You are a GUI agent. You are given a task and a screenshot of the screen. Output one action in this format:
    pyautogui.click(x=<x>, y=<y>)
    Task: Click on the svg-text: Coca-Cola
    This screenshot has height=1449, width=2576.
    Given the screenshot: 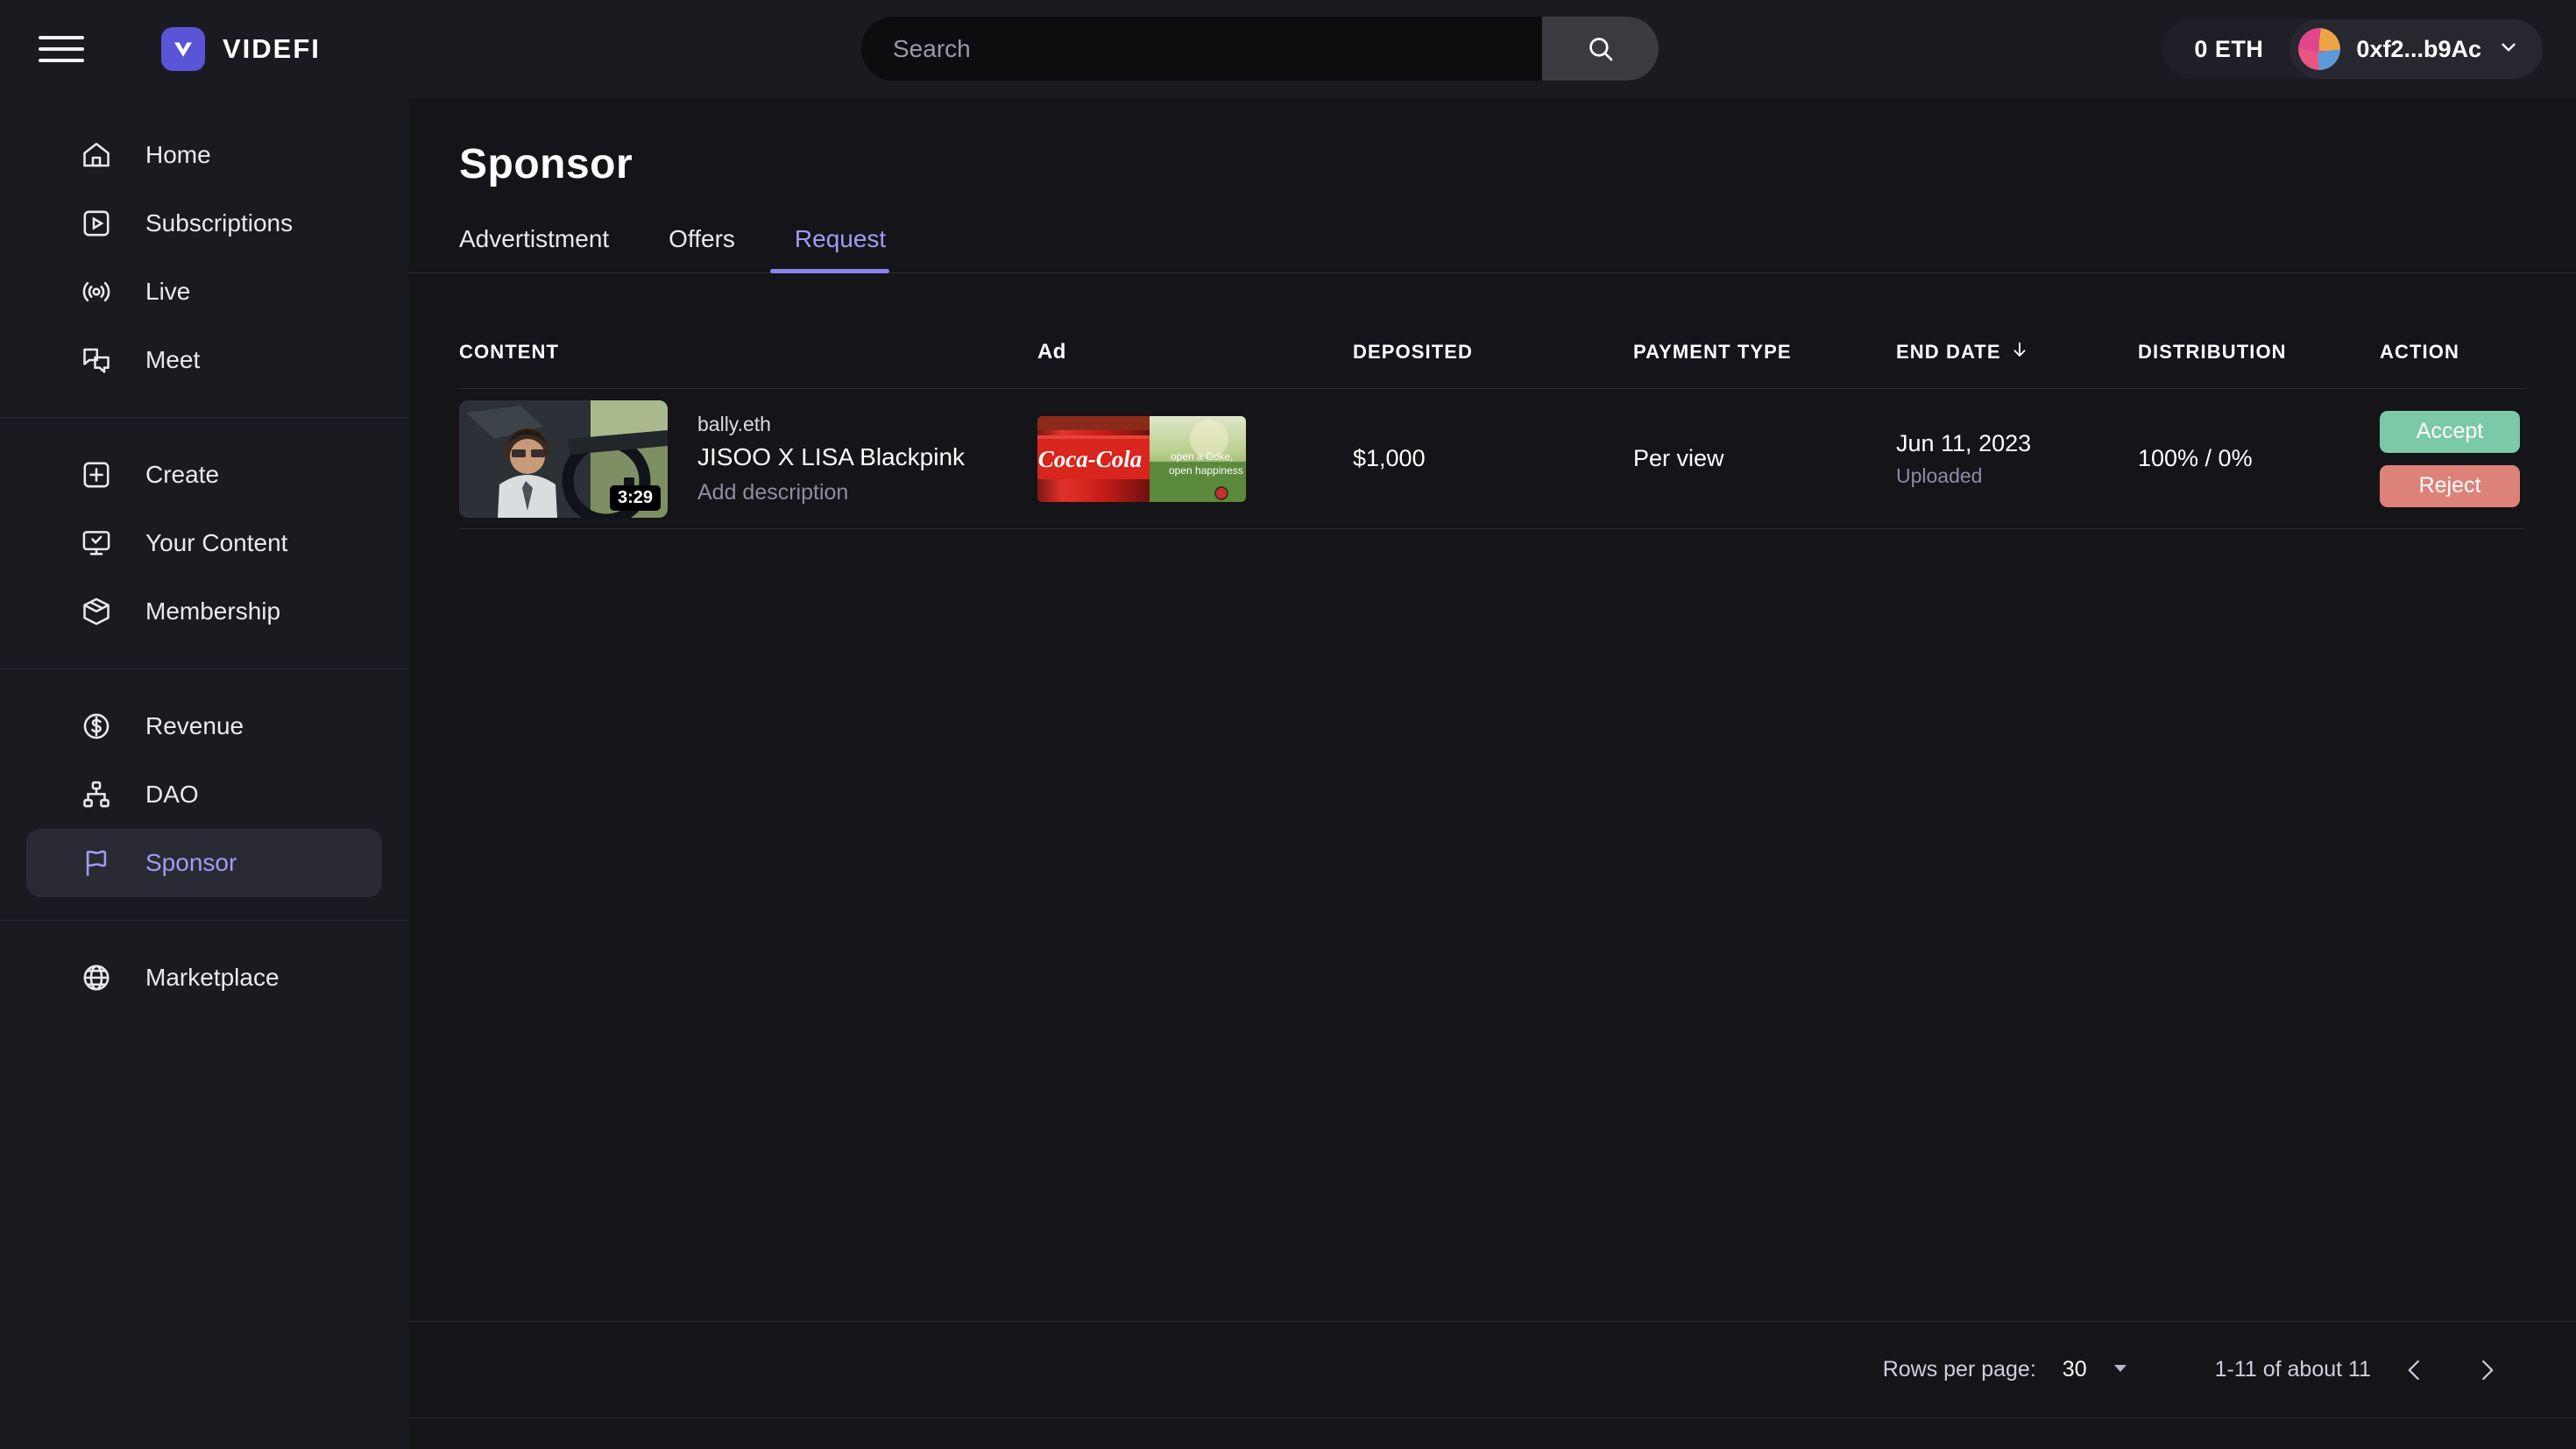 What is the action you would take?
    pyautogui.click(x=1090, y=459)
    